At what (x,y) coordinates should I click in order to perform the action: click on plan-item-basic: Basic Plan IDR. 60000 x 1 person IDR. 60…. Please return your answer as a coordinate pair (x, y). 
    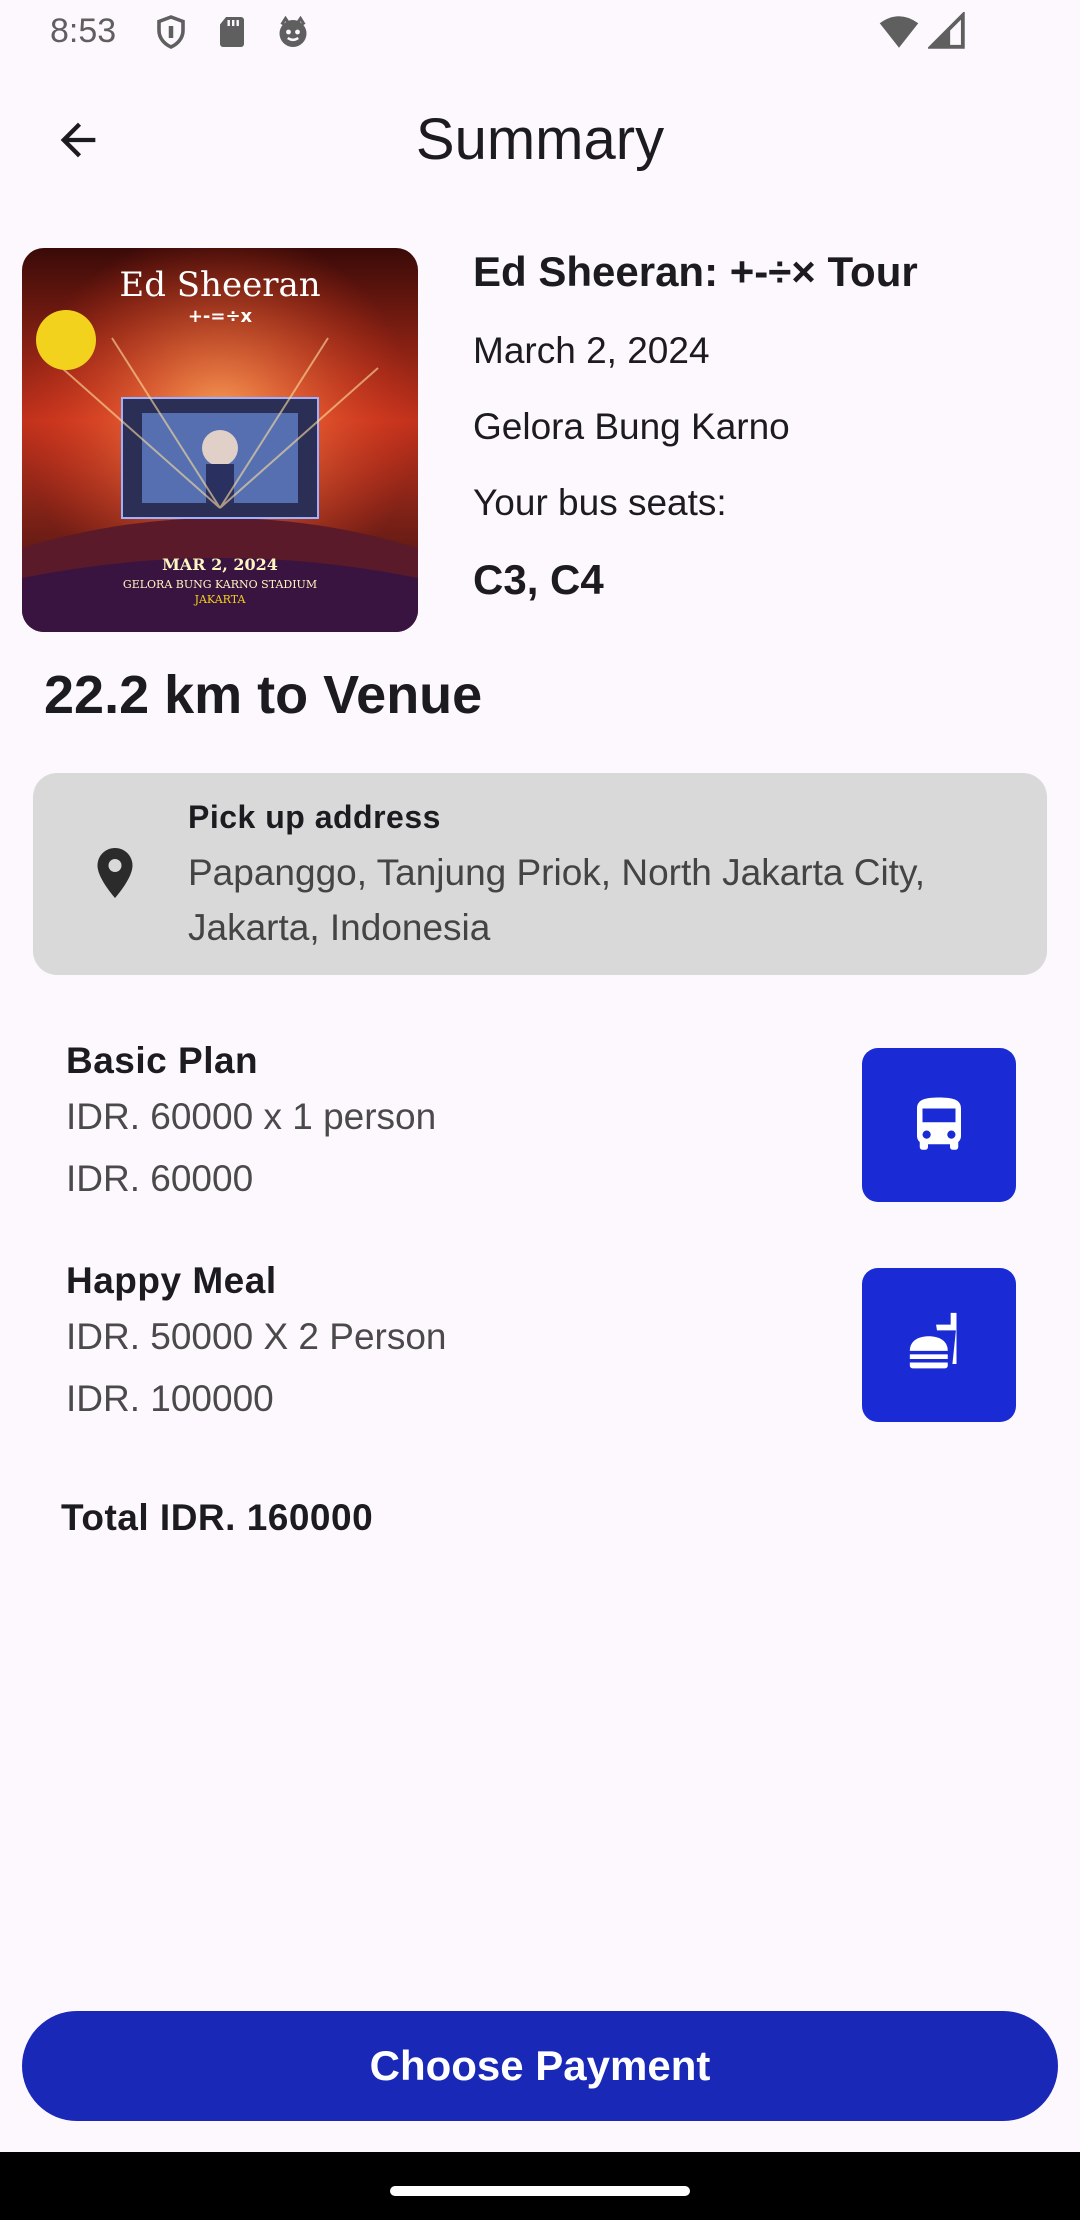
    Looking at the image, I should click on (541, 1121).